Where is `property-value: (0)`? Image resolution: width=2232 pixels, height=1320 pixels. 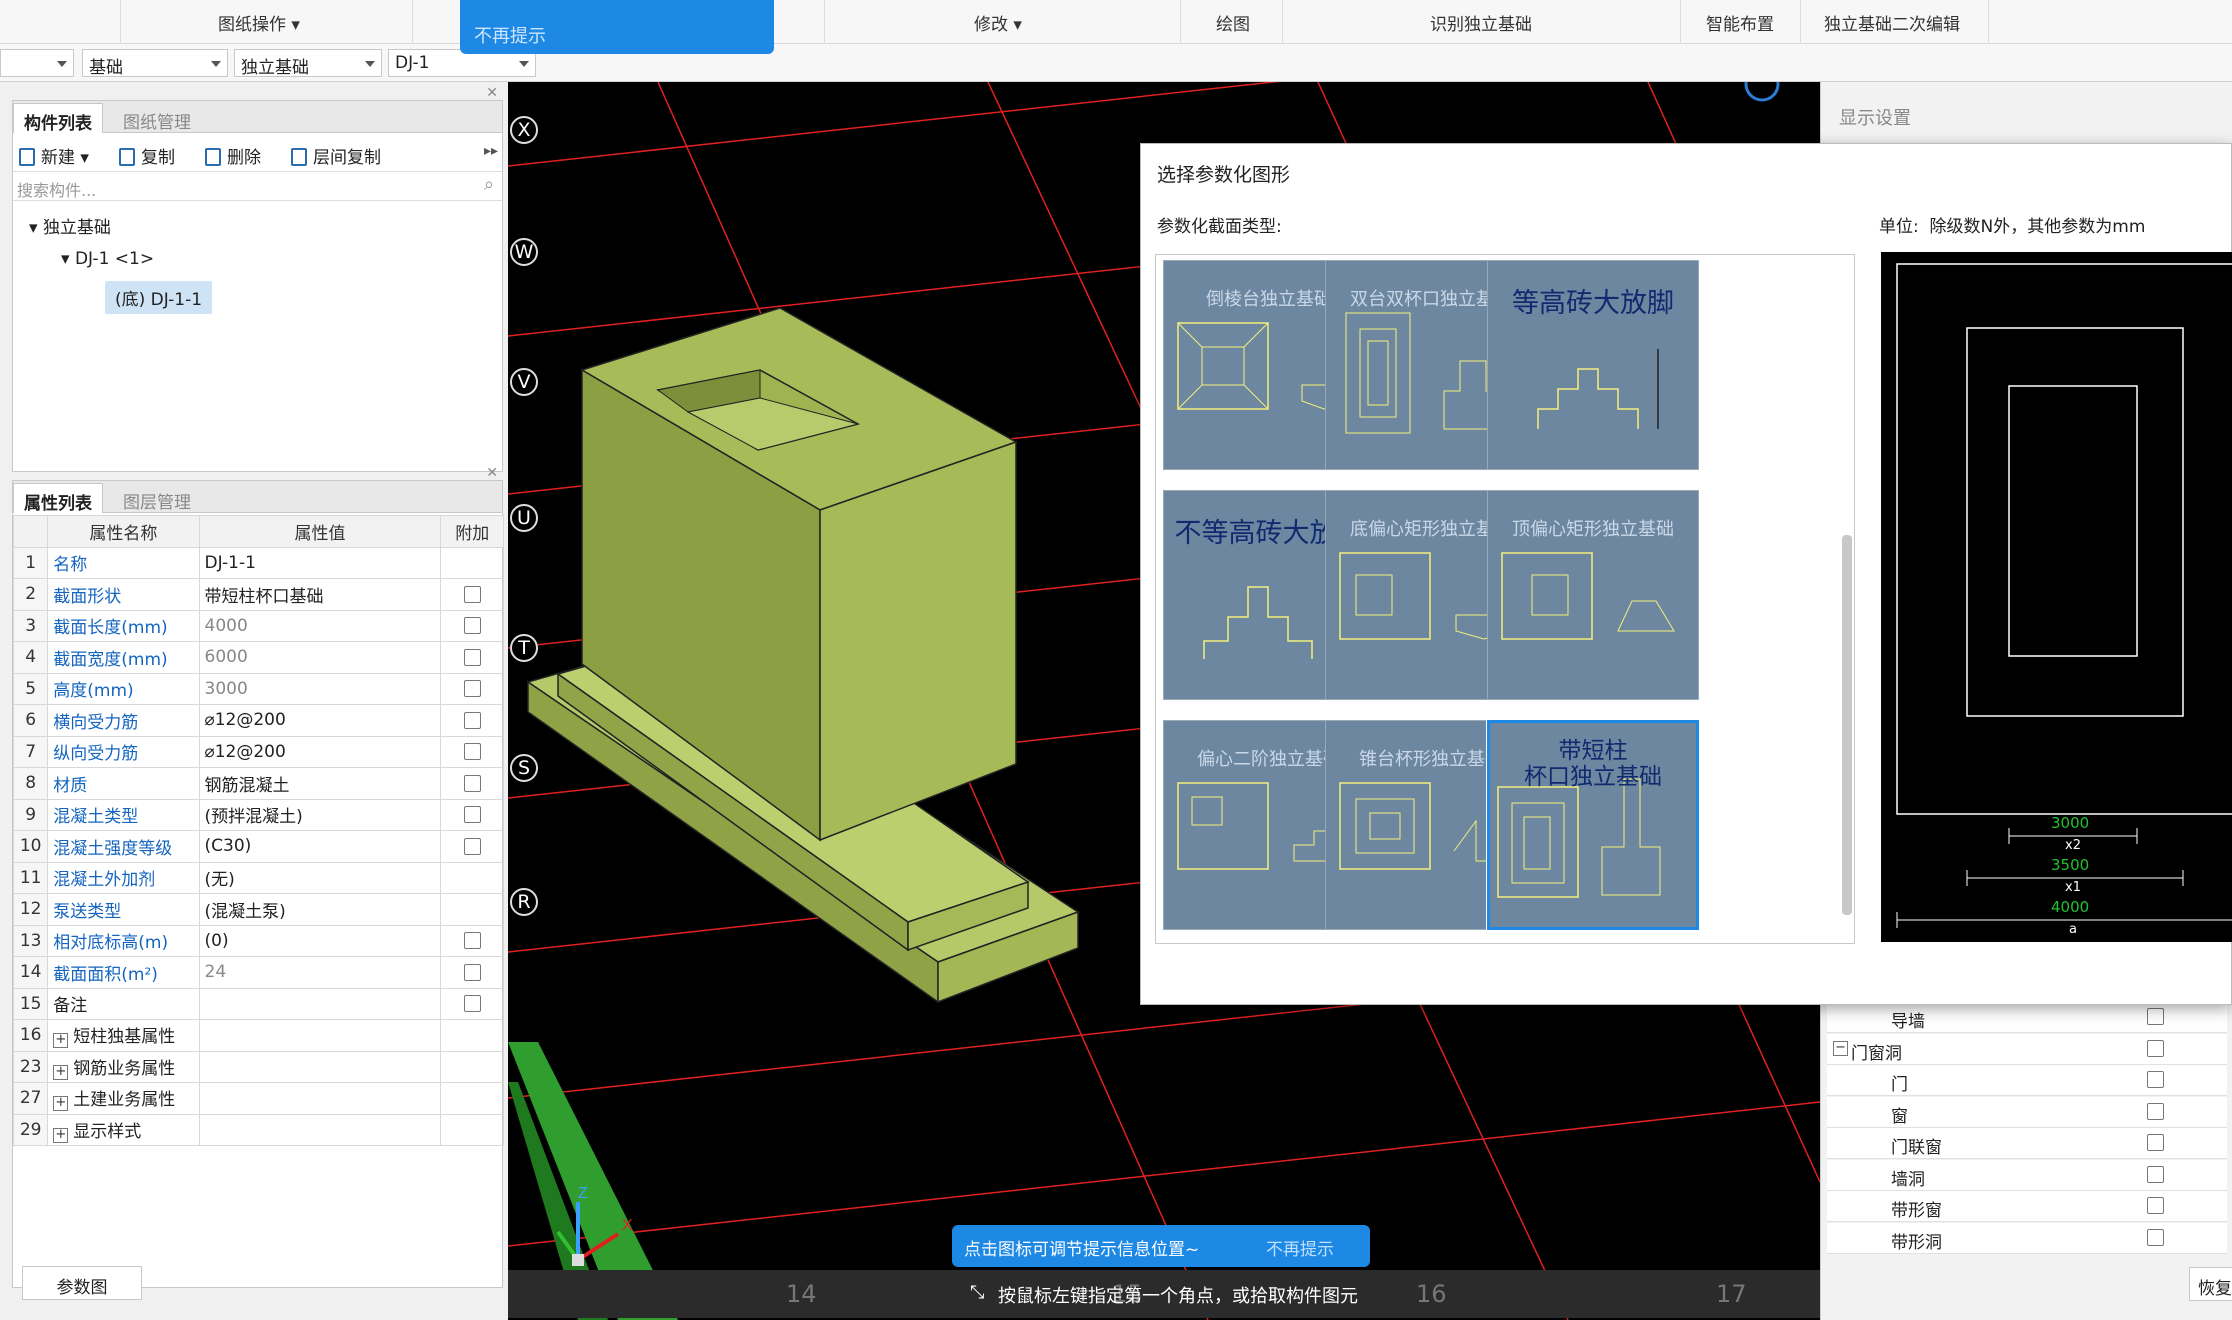 property-value: (0) is located at coordinates (320, 940).